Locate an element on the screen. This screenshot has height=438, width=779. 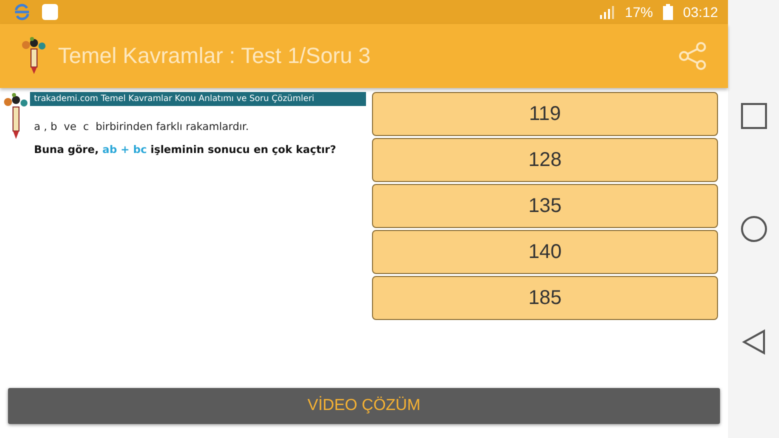
clock: 03:12 is located at coordinates (700, 12).